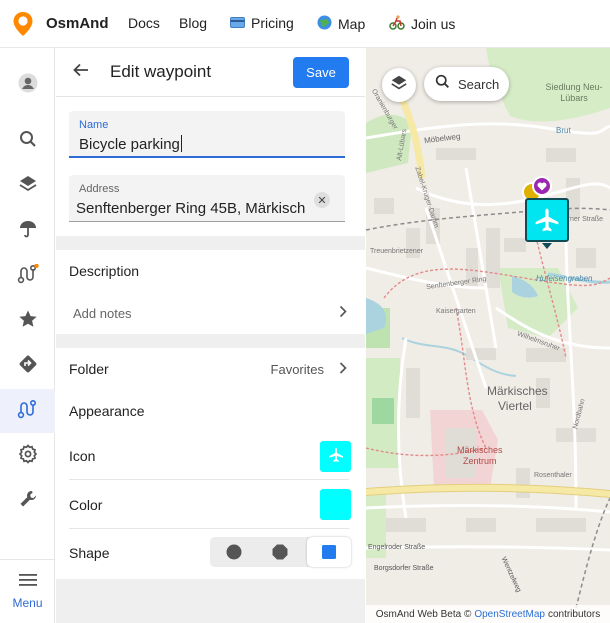 The height and width of the screenshot is (623, 610). Describe the element at coordinates (542, 186) in the screenshot. I see `heart-marker-icon` at that location.